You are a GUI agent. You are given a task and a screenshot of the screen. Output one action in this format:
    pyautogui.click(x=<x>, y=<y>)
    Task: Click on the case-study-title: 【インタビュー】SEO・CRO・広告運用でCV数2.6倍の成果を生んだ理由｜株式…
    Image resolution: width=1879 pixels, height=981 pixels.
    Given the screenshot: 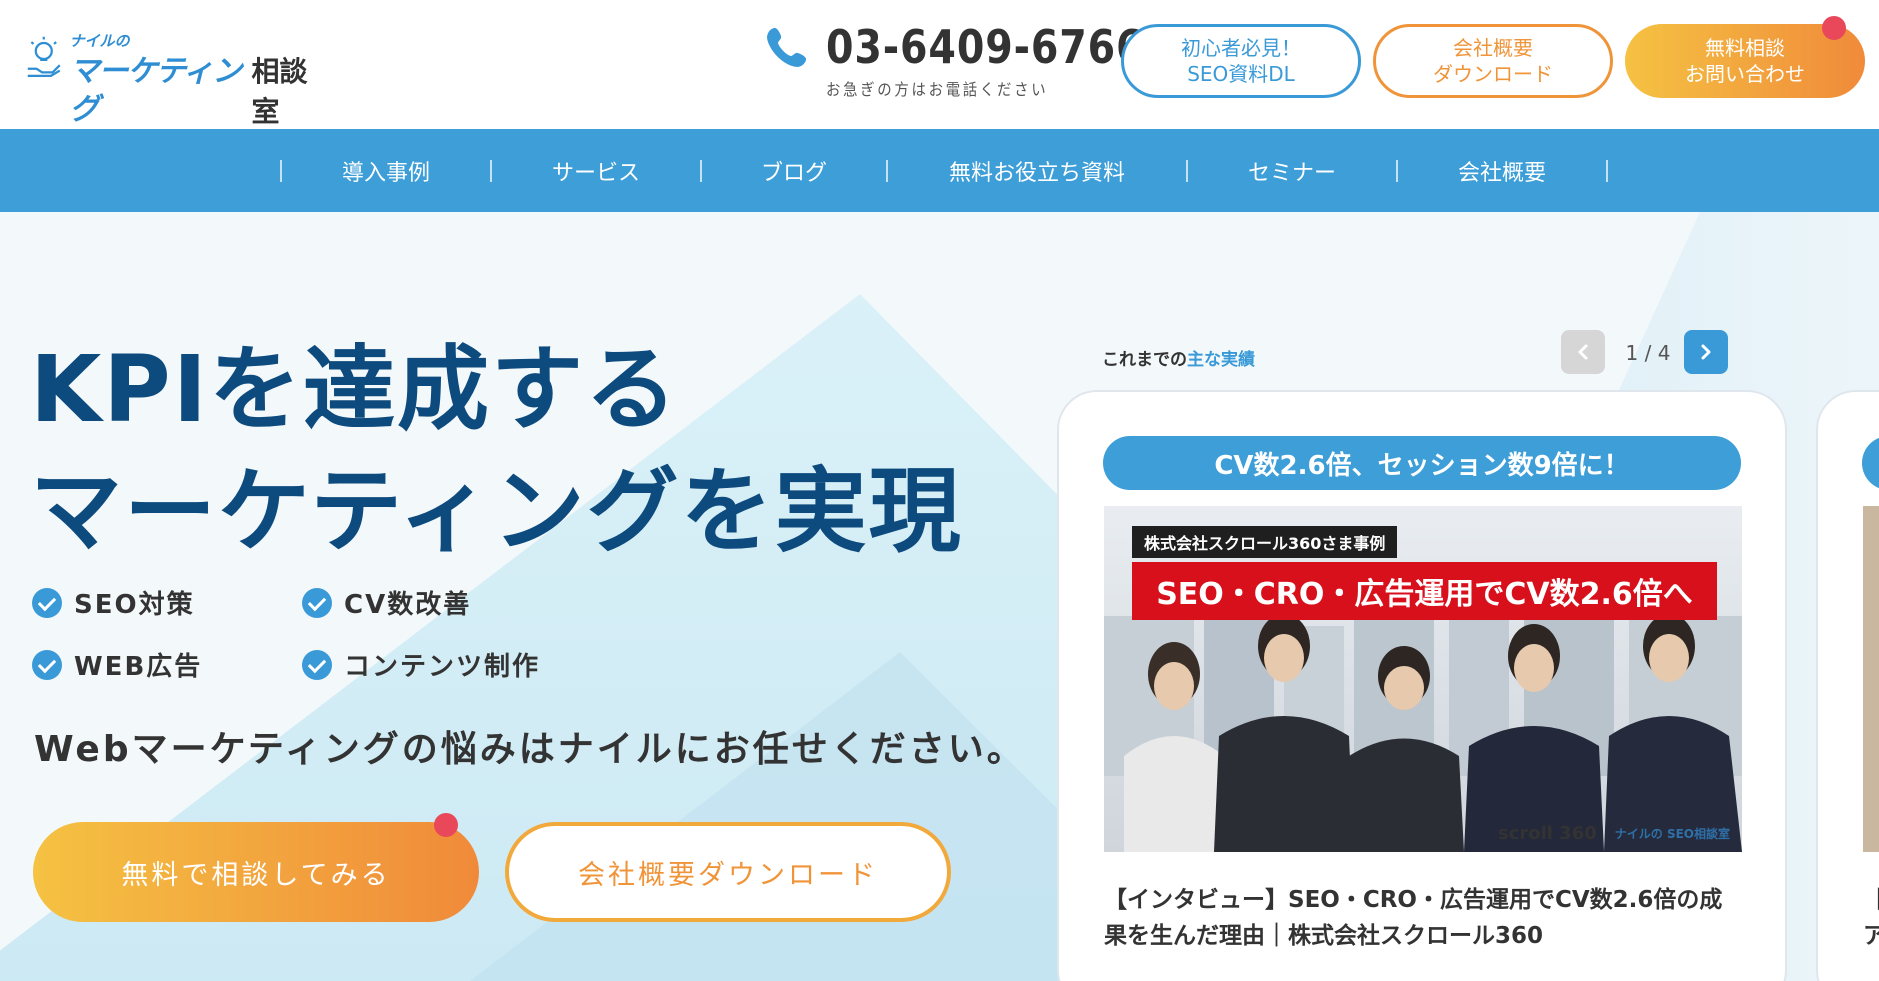 What is the action you would take?
    pyautogui.click(x=1424, y=918)
    